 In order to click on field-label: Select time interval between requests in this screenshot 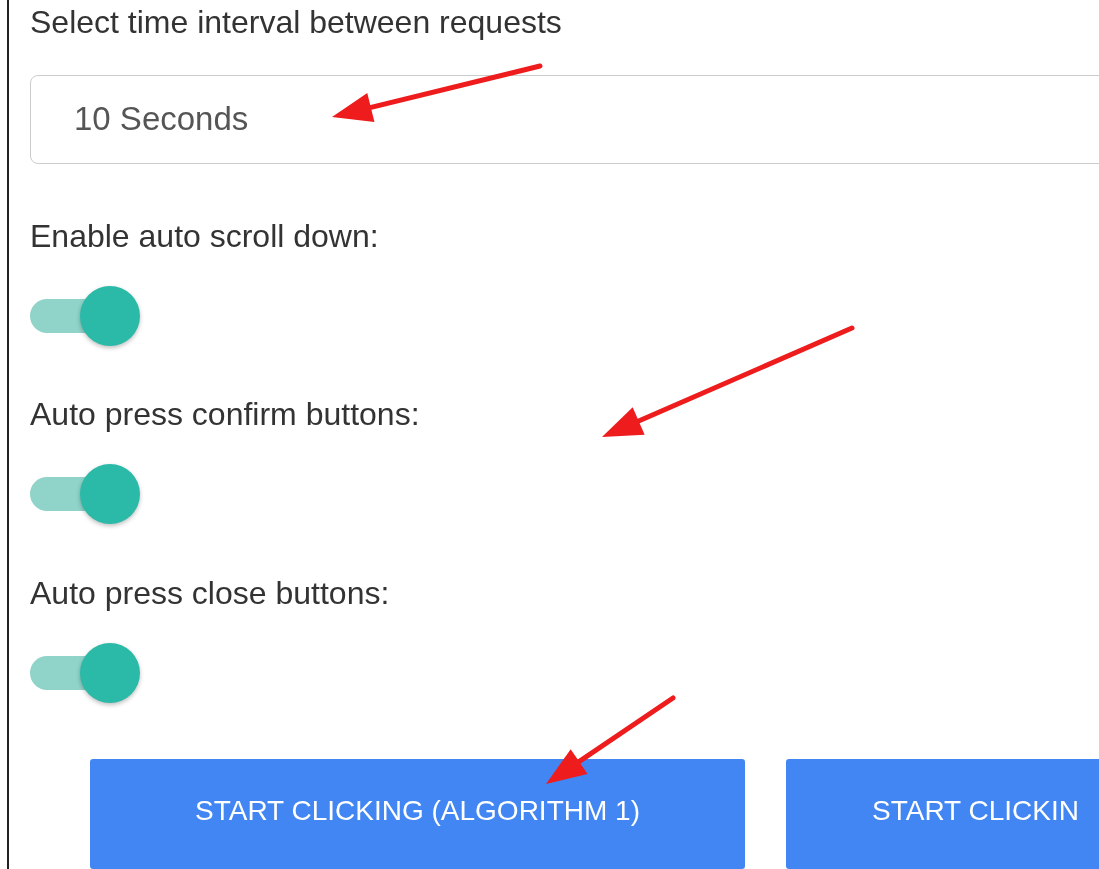, I will do `click(296, 22)`.